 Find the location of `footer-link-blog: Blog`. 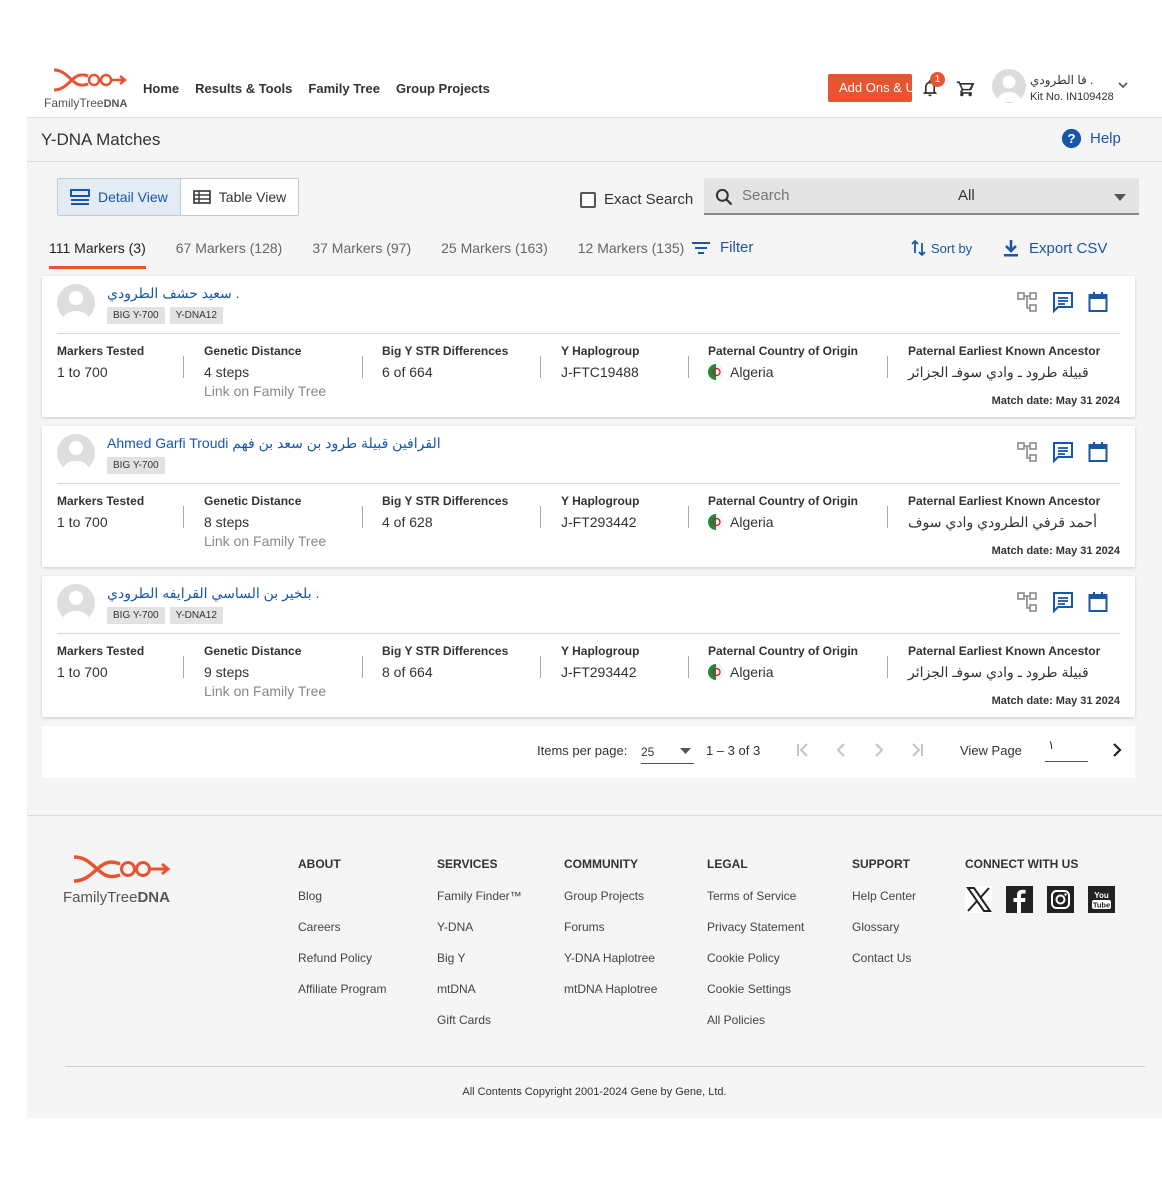

footer-link-blog: Blog is located at coordinates (342, 896).